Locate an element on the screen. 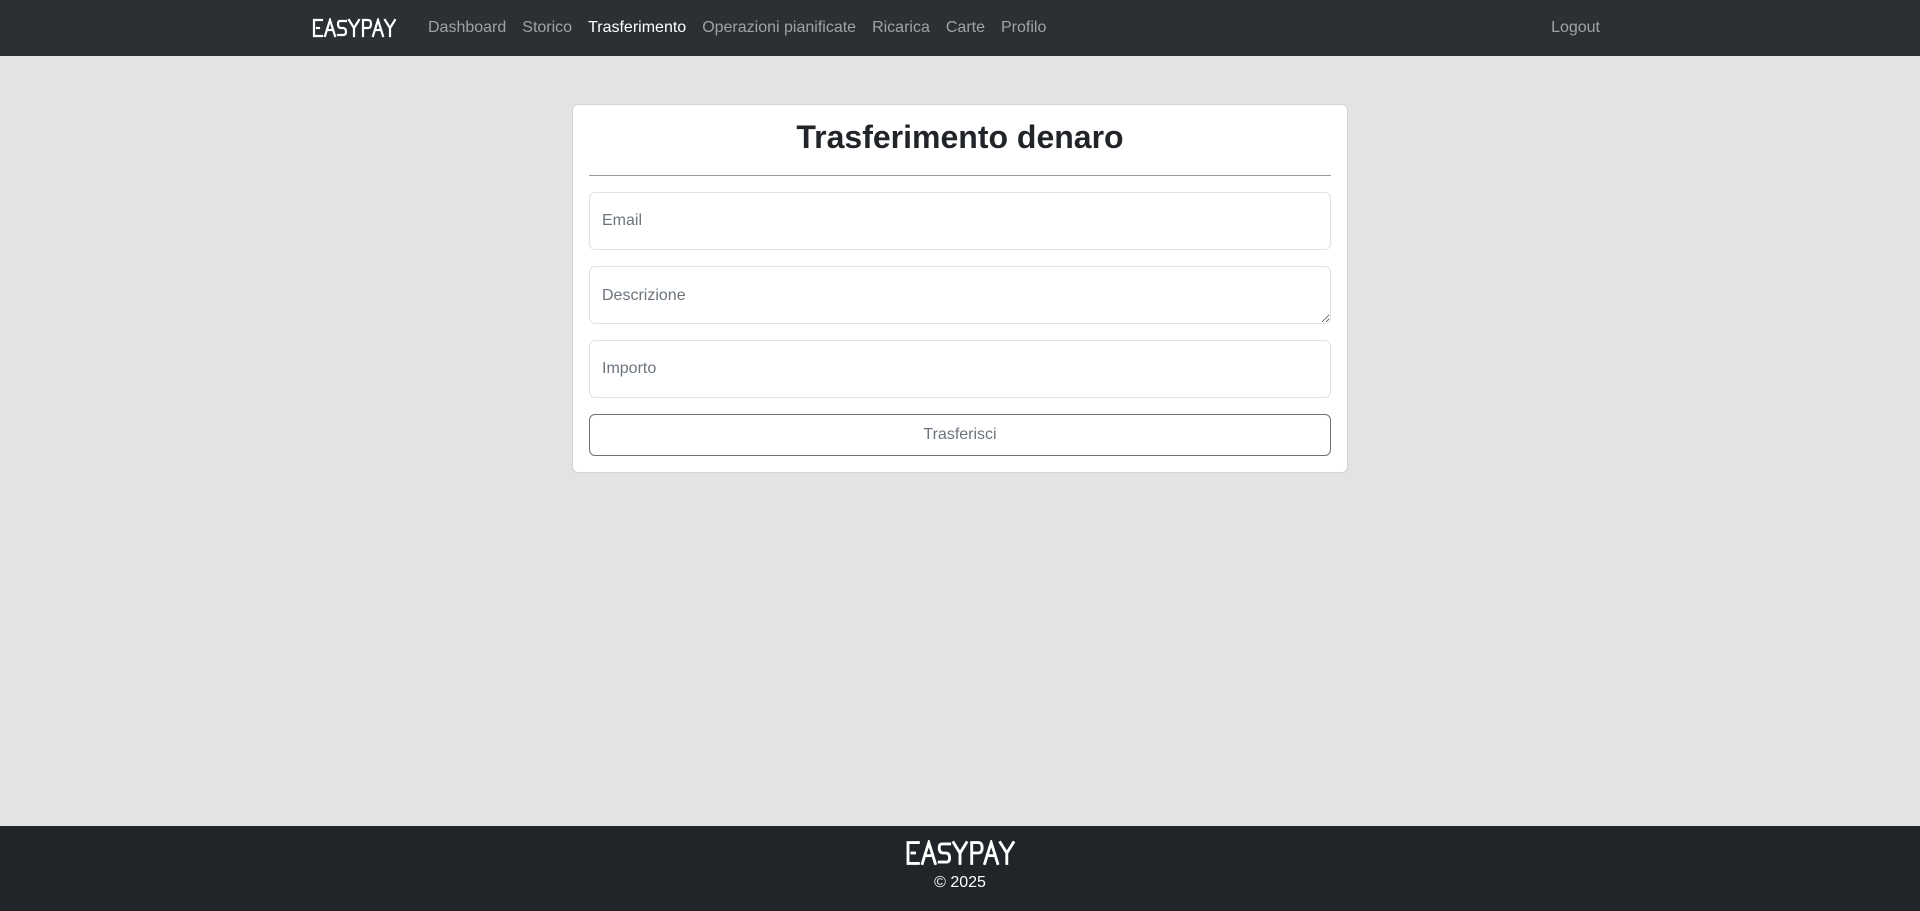 The width and height of the screenshot is (1920, 911). nav-item-trasferimento: Trasferimento is located at coordinates (637, 28).